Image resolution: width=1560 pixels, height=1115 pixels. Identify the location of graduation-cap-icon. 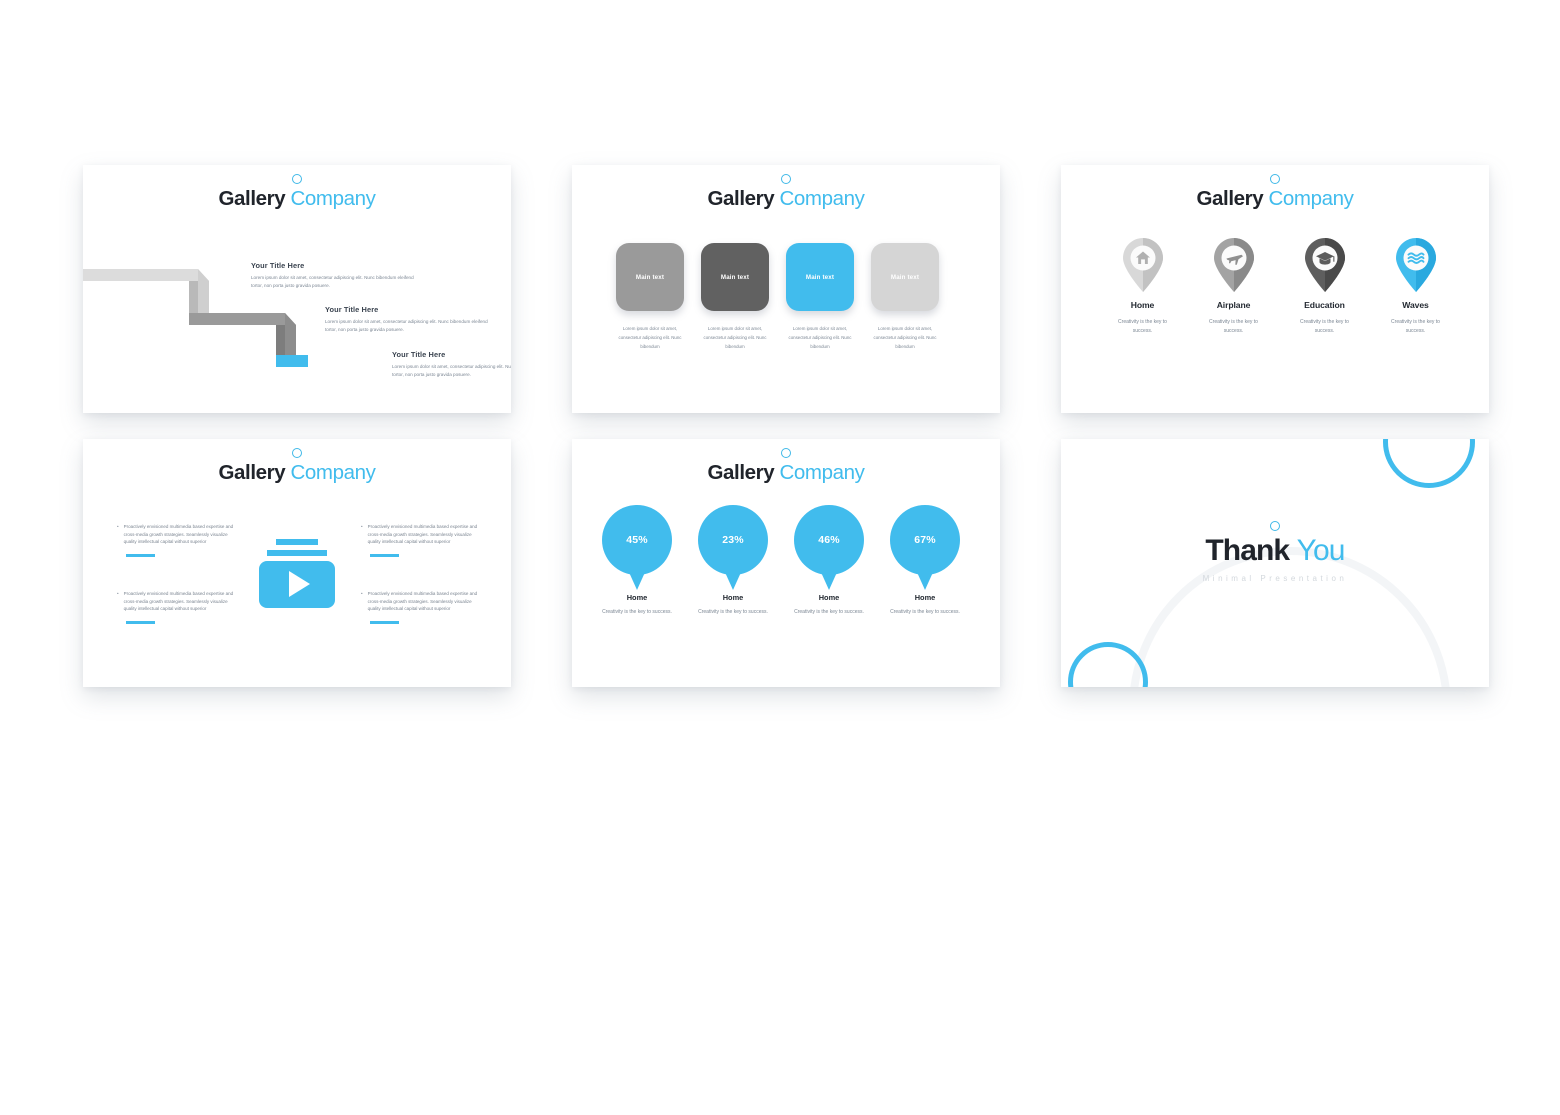
(1324, 265).